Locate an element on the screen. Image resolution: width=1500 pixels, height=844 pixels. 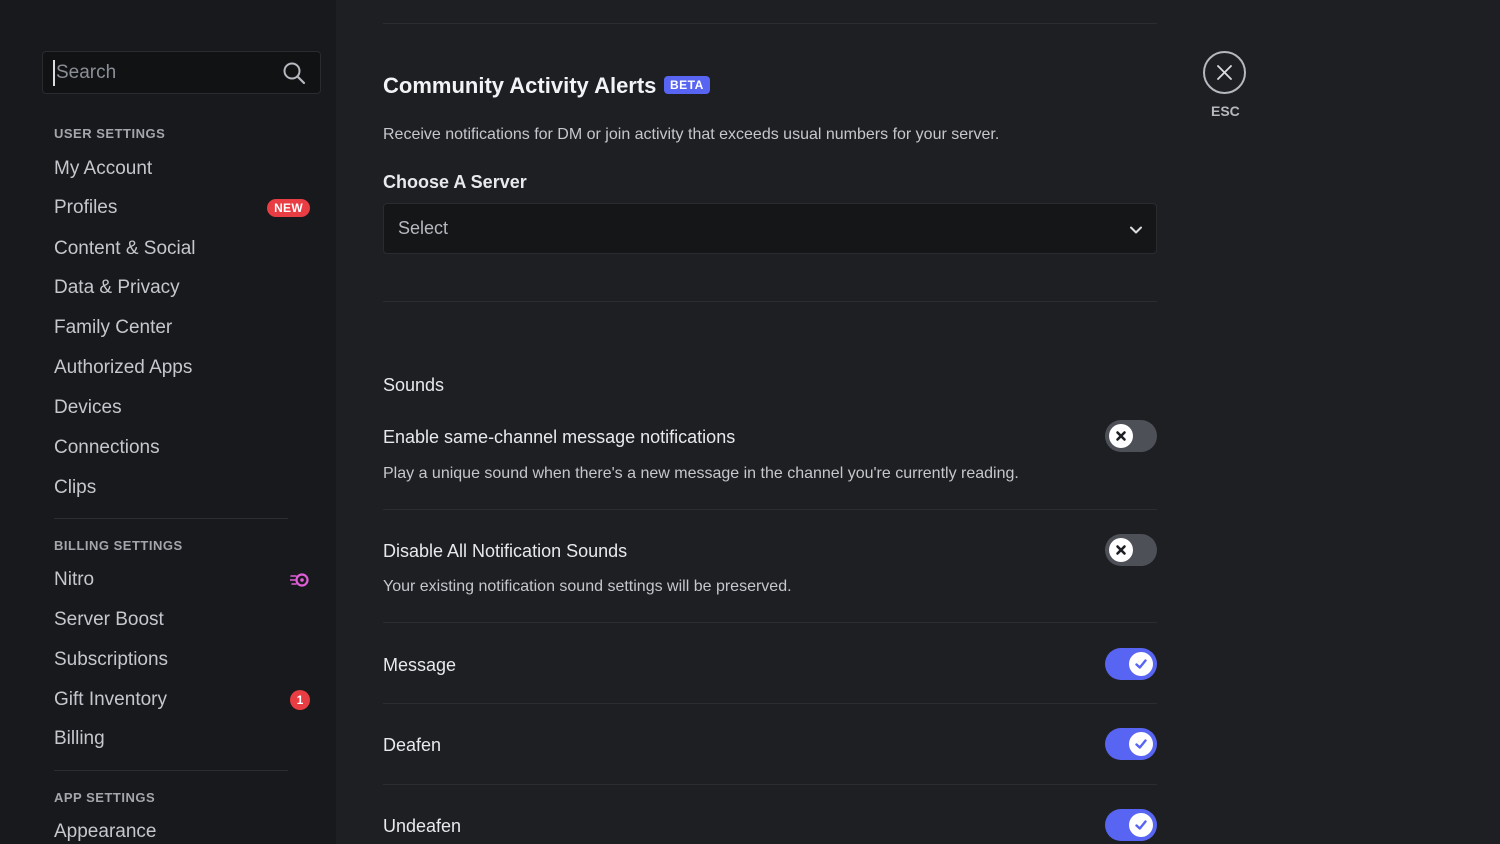
disable-all-sounds-toggle is located at coordinates (1131, 550).